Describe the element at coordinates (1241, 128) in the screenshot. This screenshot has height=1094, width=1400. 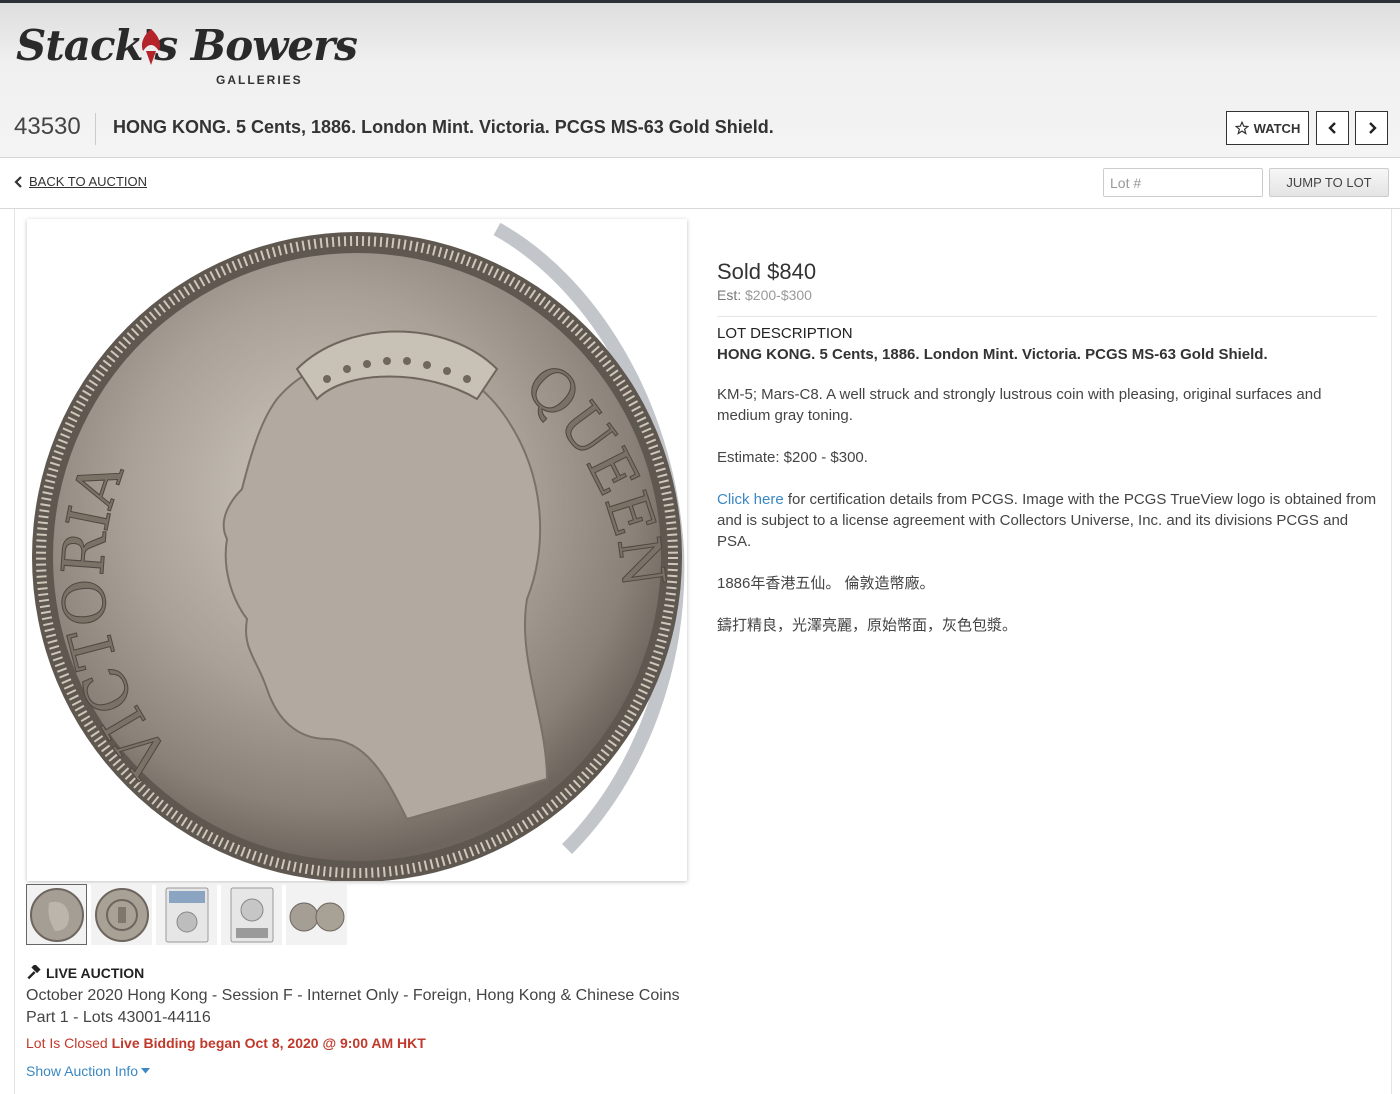
I see `star-icon` at that location.